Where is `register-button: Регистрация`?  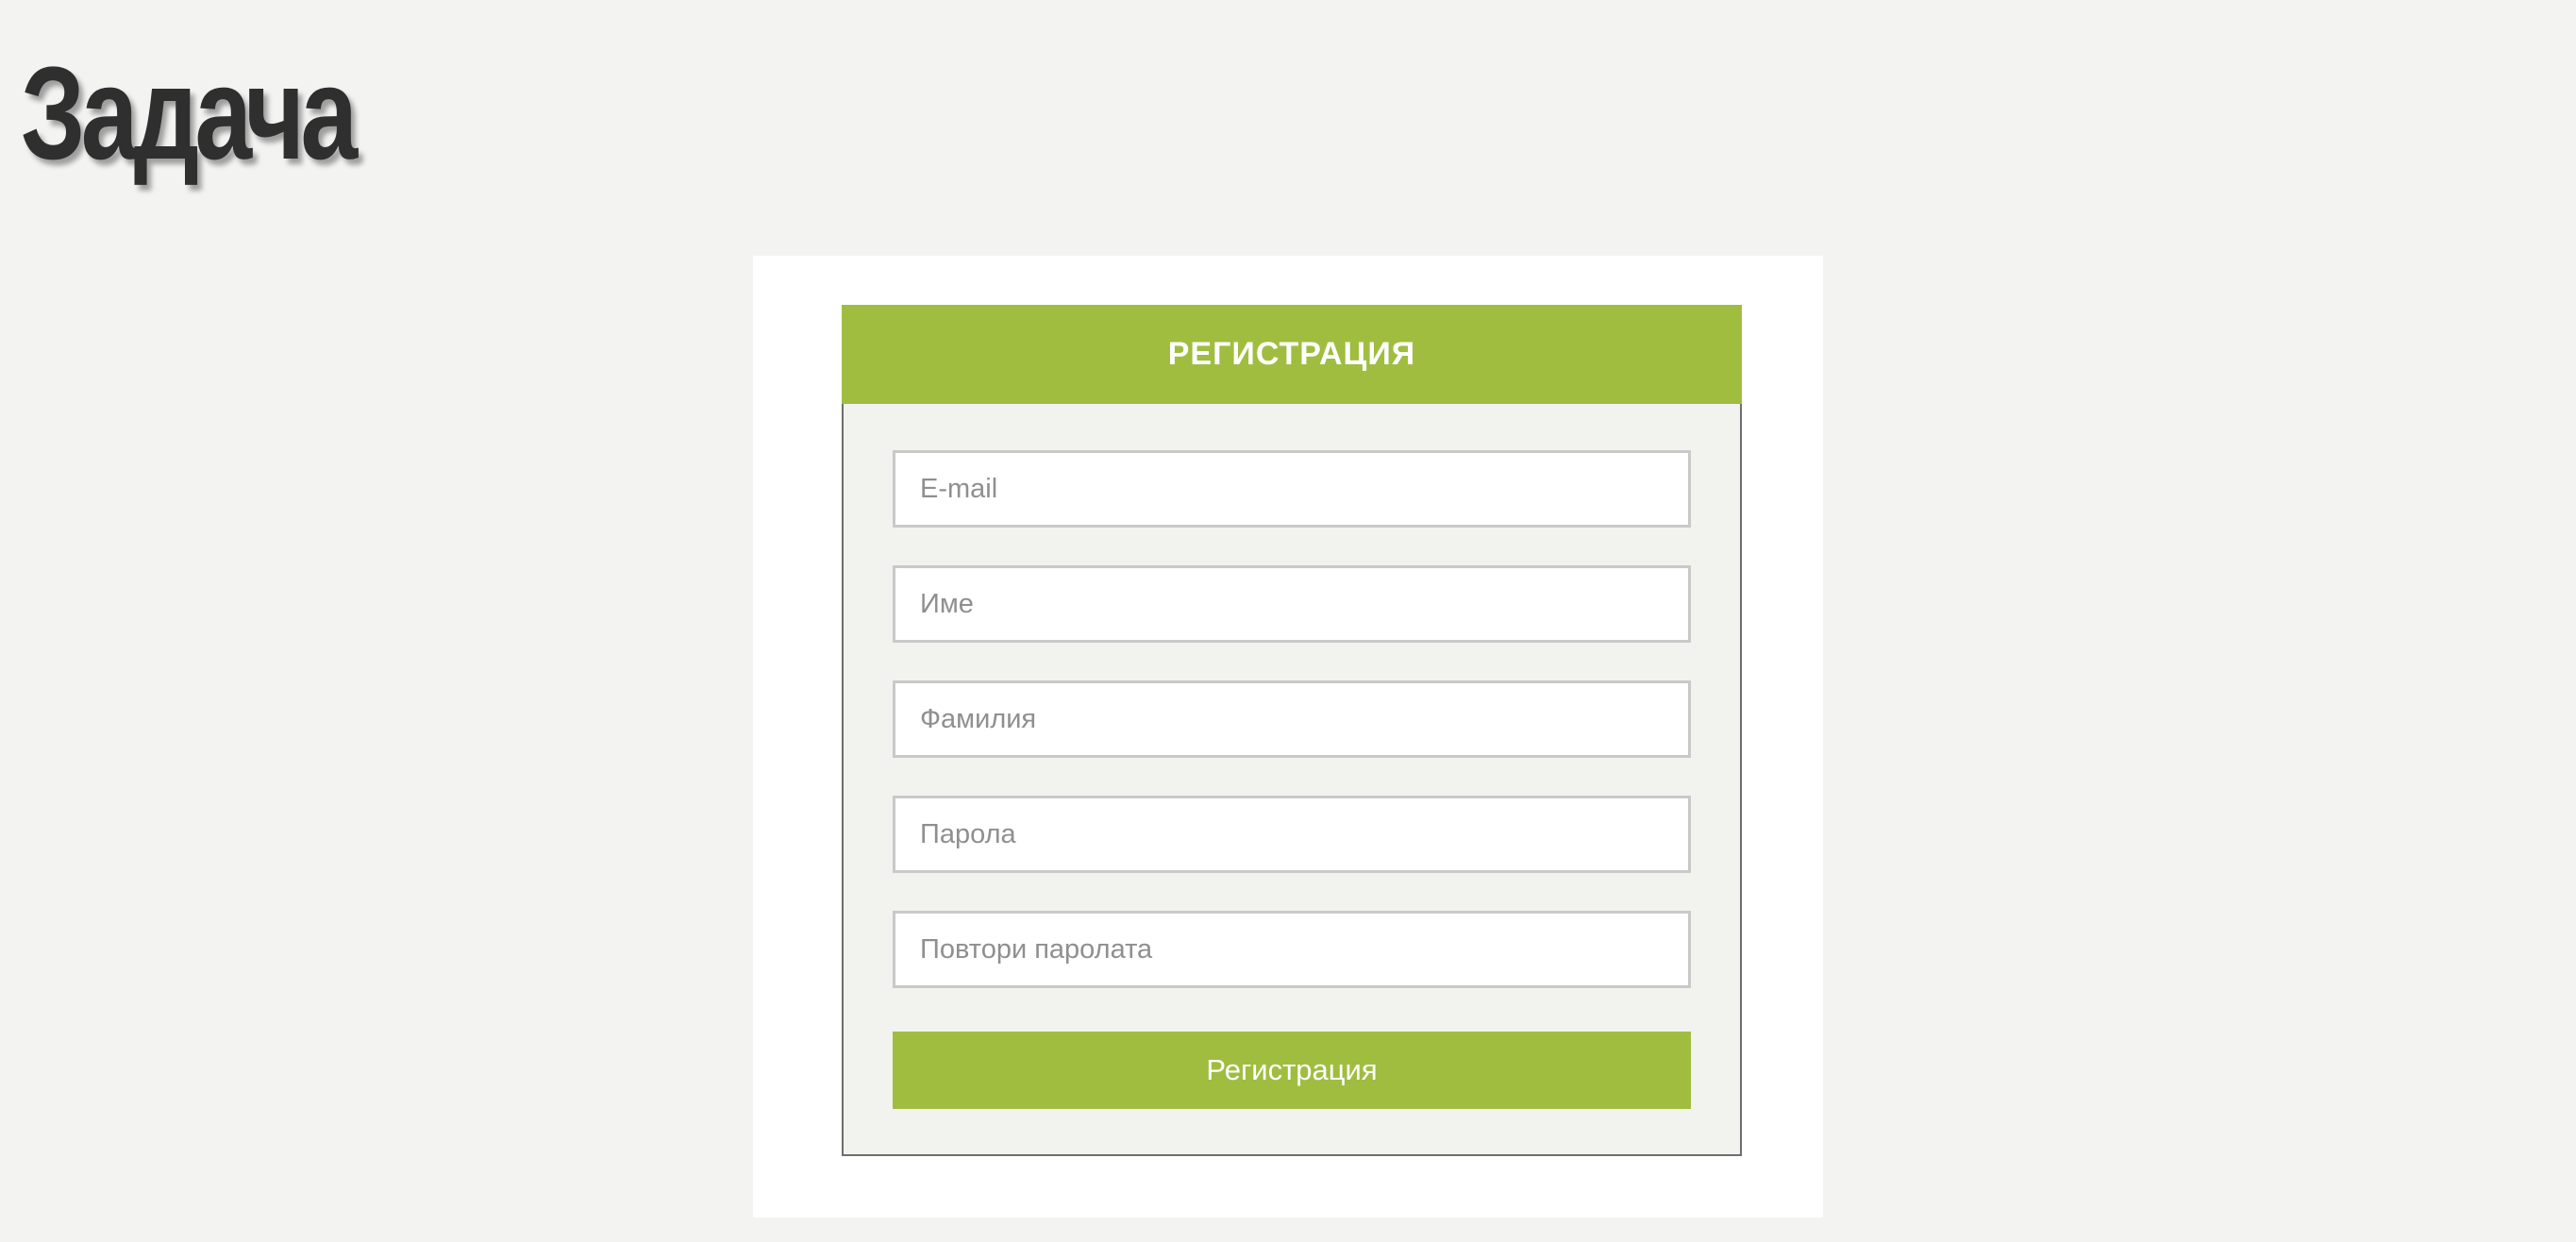 register-button: Регистрация is located at coordinates (1292, 1070).